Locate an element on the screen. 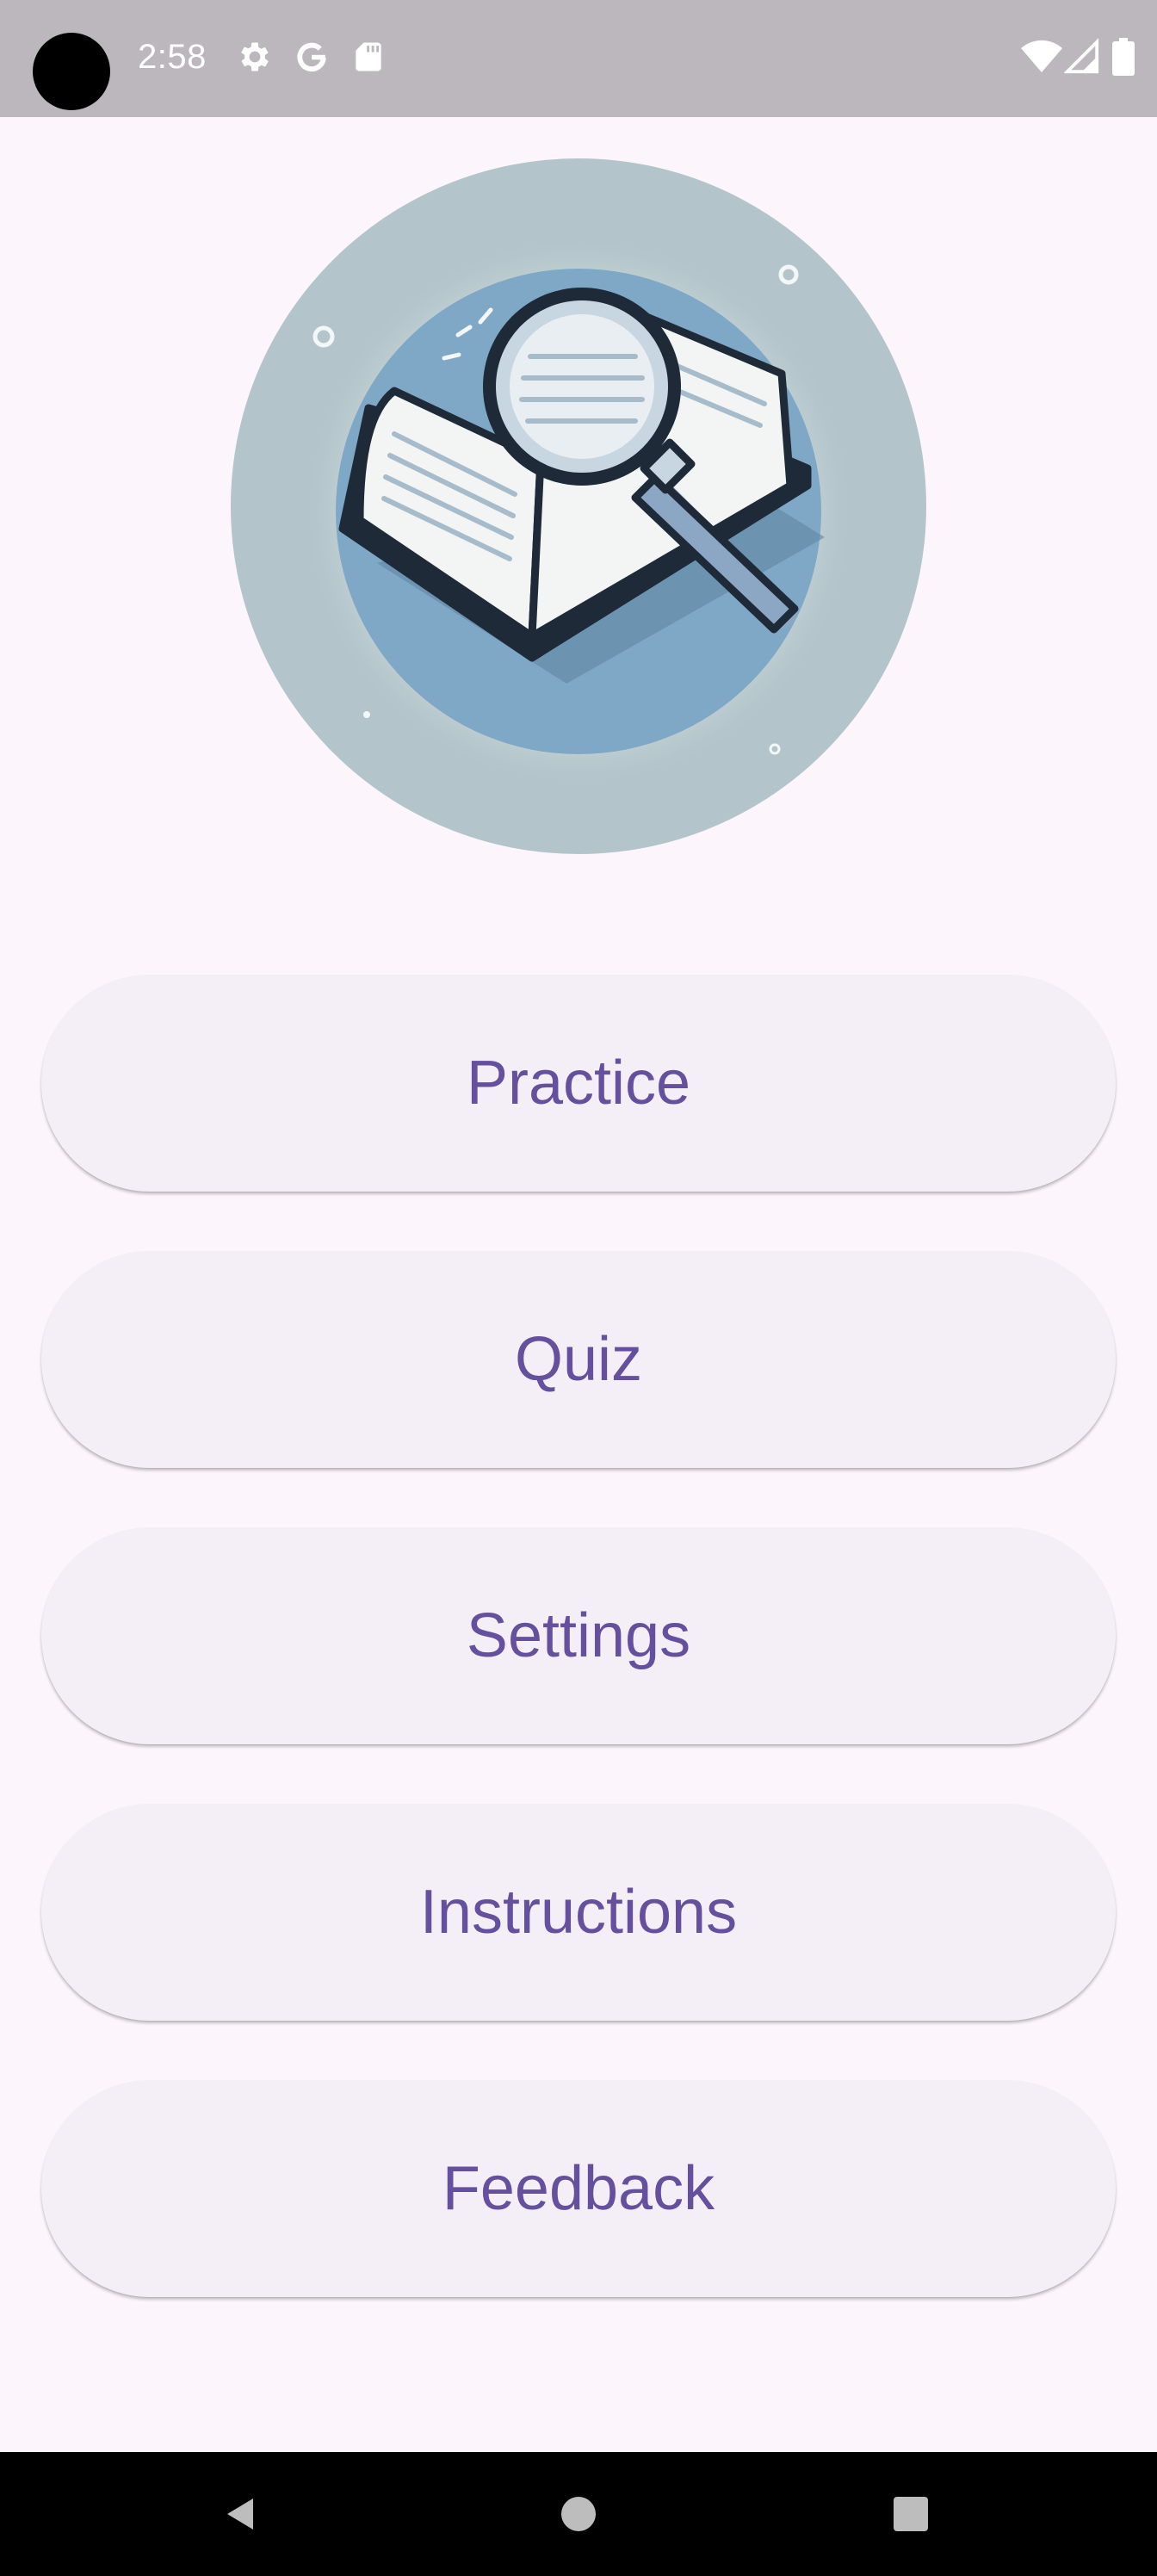 This screenshot has width=1157, height=2576. cell-signal-icon is located at coordinates (1082, 57).